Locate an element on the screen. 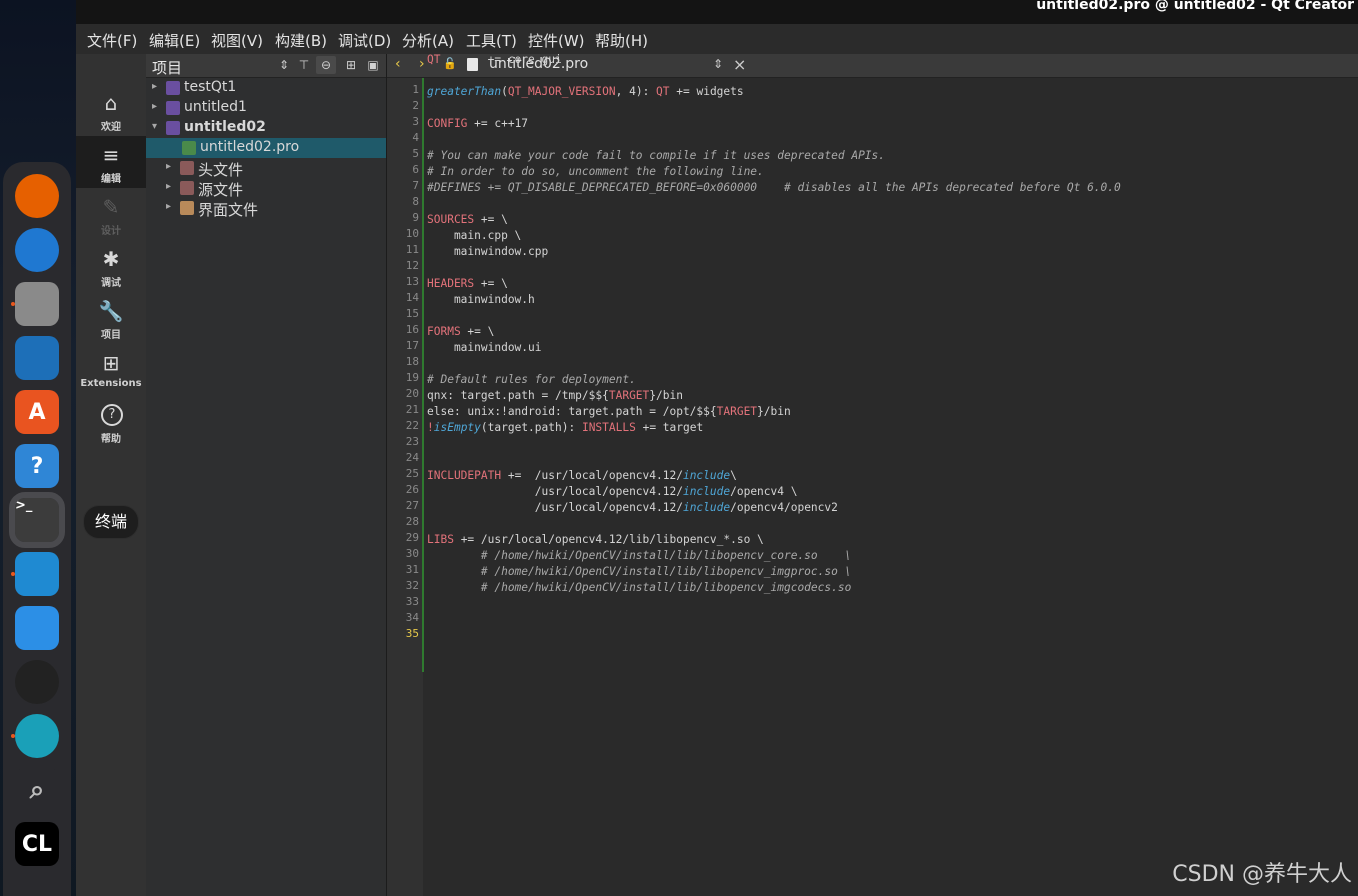  tree-item-2: ▾ untitled02 is located at coordinates (266, 128).